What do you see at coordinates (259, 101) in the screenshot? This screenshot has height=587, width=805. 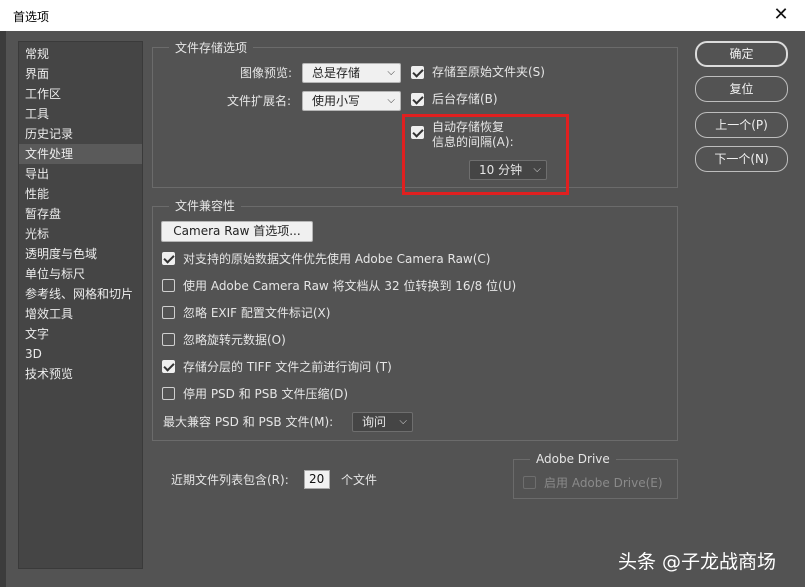 I see `extension-label: 文件扩展名:` at bounding box center [259, 101].